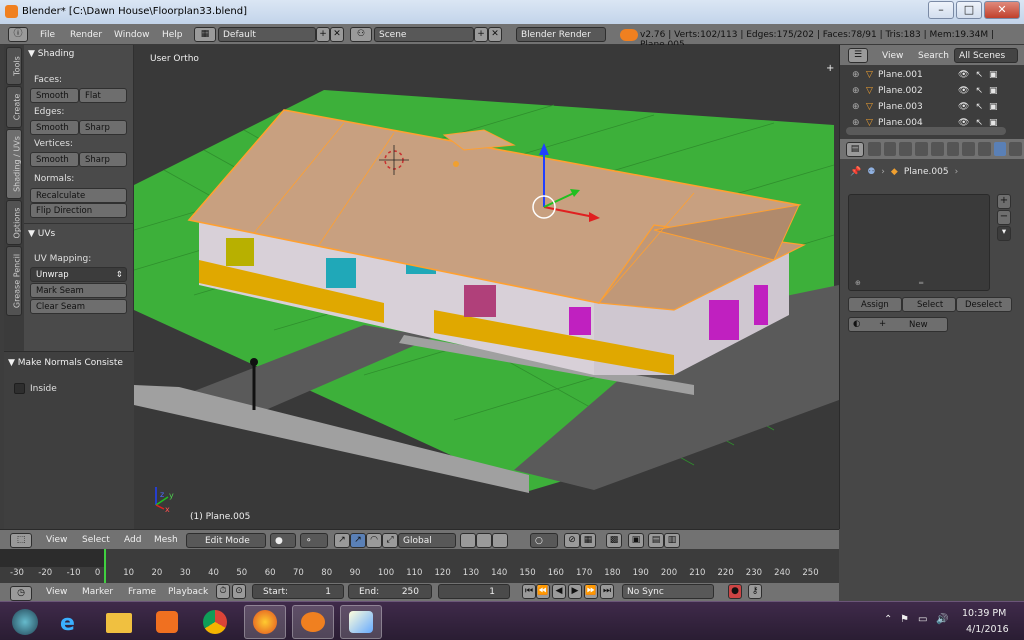 This screenshot has width=1024, height=640. What do you see at coordinates (572, 540) in the screenshot?
I see `snap-icon: ⊘` at bounding box center [572, 540].